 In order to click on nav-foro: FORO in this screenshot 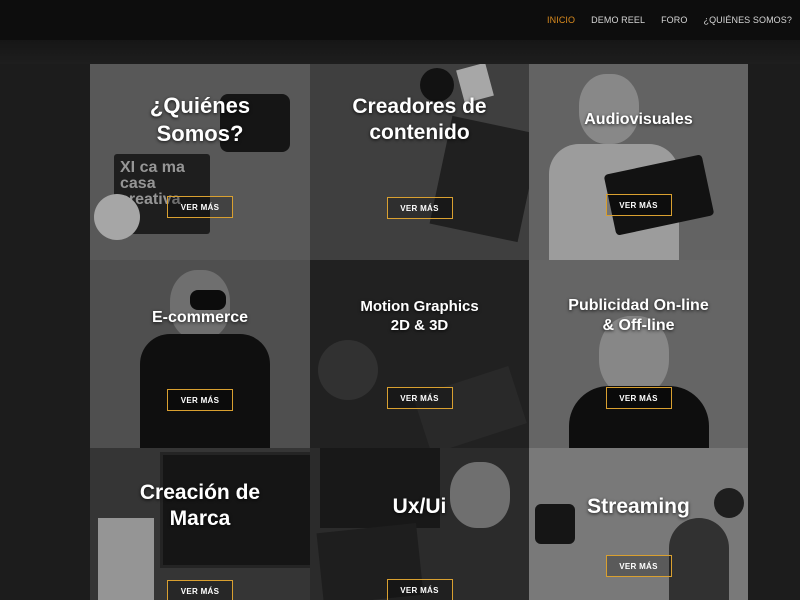, I will do `click(674, 20)`.